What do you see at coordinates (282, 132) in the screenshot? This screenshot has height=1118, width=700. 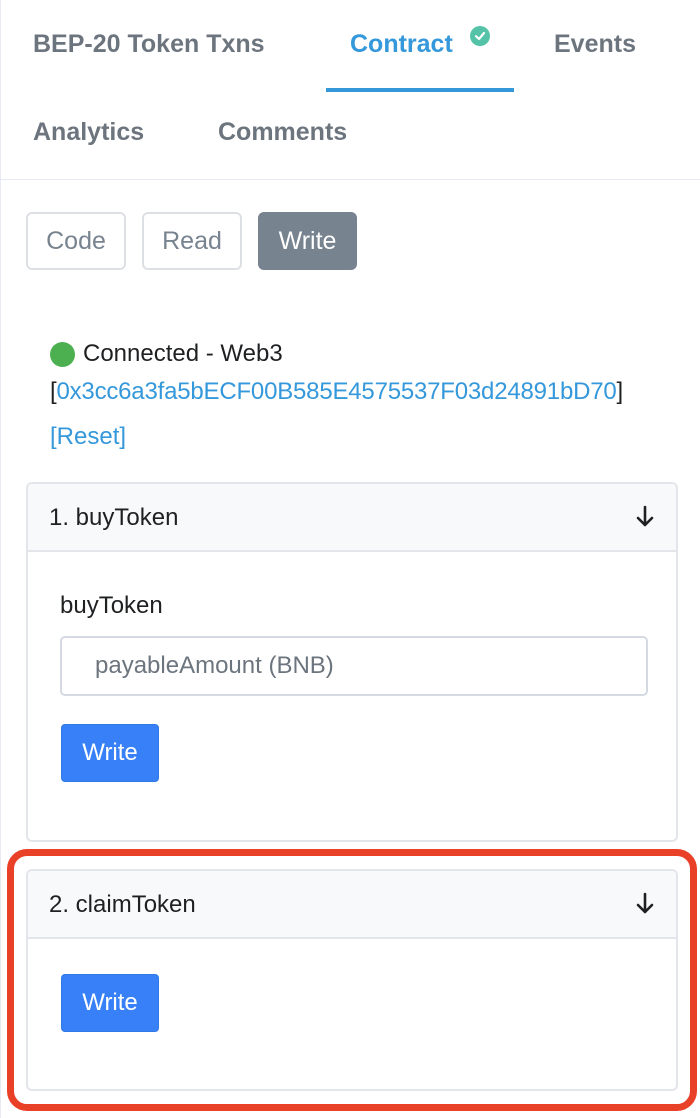 I see `tab-comments: Comments` at bounding box center [282, 132].